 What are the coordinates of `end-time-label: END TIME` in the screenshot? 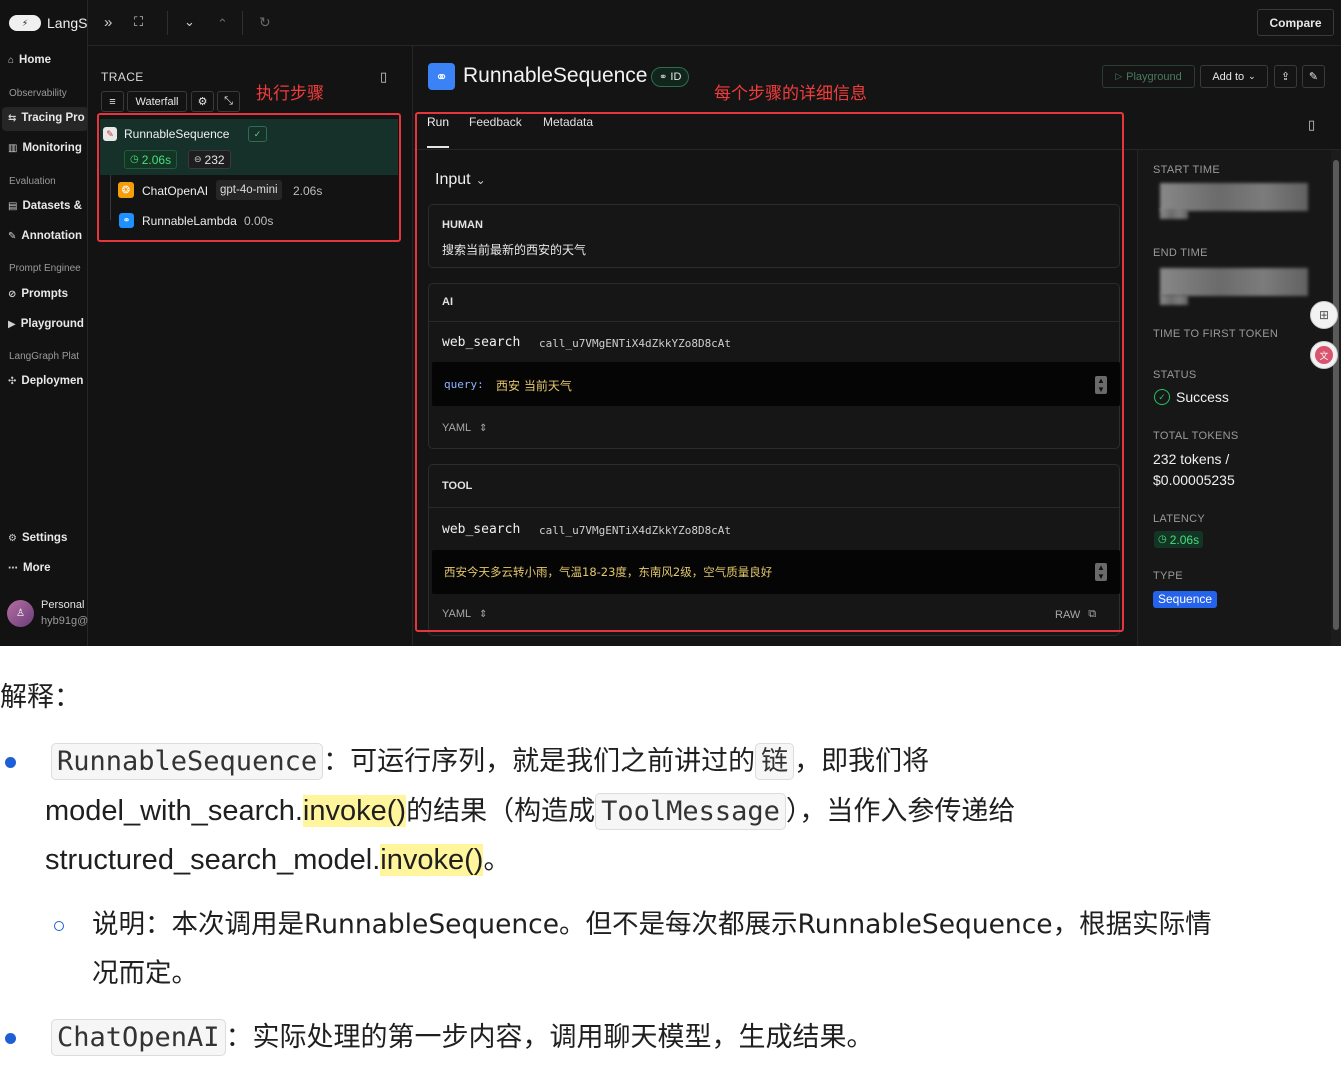 It's located at (1180, 253).